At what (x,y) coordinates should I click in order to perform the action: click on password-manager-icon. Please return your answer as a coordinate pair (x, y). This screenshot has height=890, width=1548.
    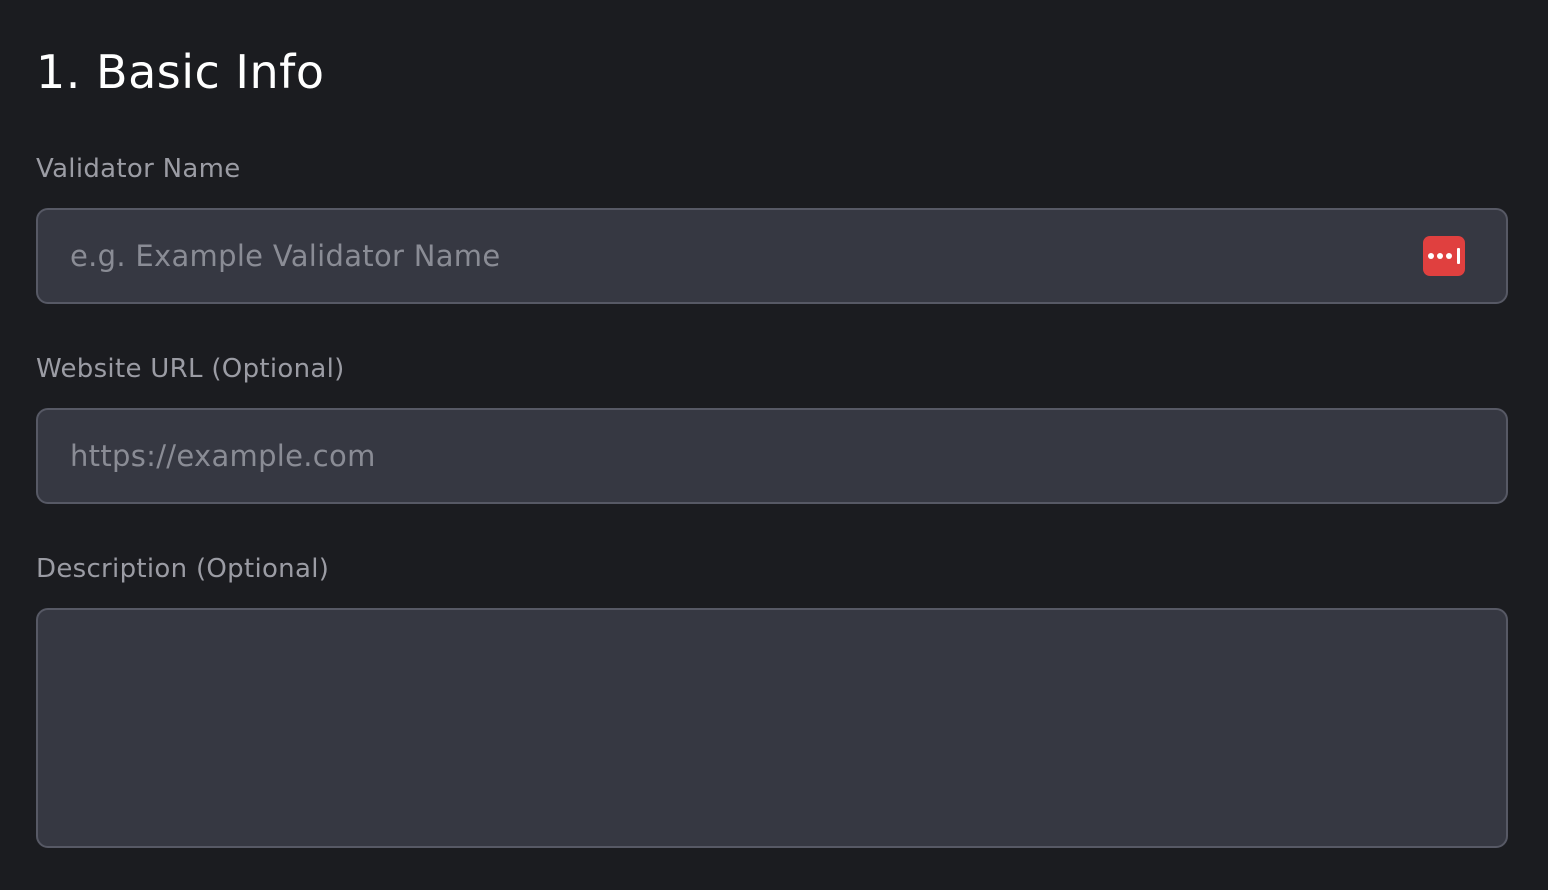
    Looking at the image, I should click on (1444, 256).